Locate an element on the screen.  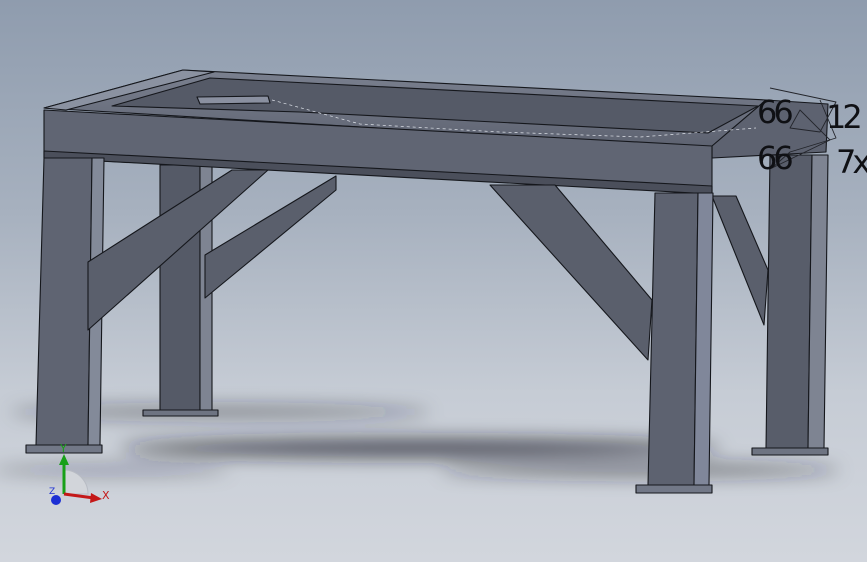
x-axis-line is located at coordinates (79, 496).